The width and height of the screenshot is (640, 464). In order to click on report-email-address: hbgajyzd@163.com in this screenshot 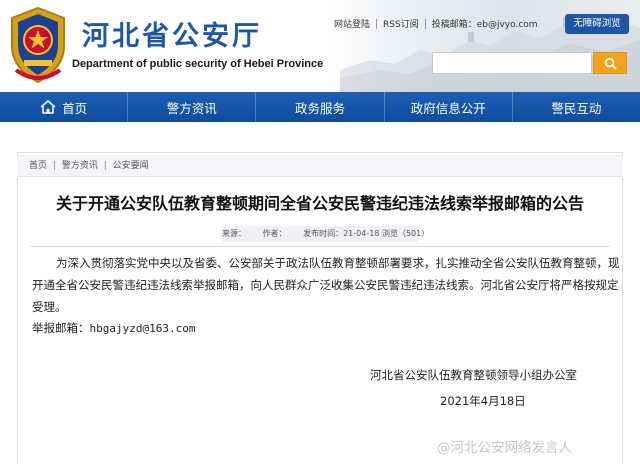, I will do `click(143, 328)`.